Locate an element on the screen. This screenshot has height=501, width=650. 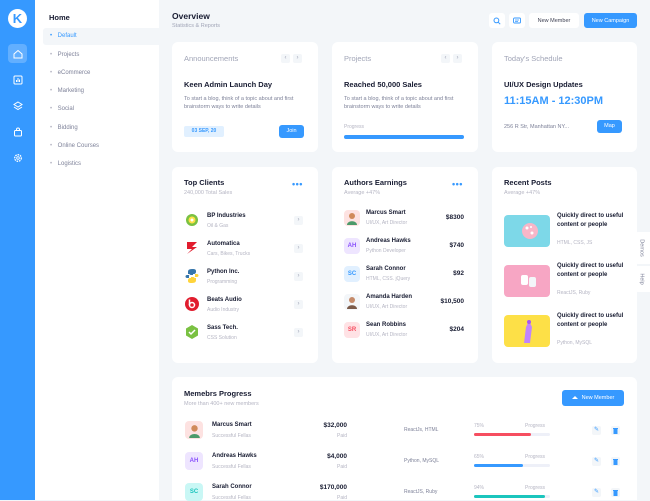
member-tech: ReactJS, Ruby is located at coordinates (421, 492).